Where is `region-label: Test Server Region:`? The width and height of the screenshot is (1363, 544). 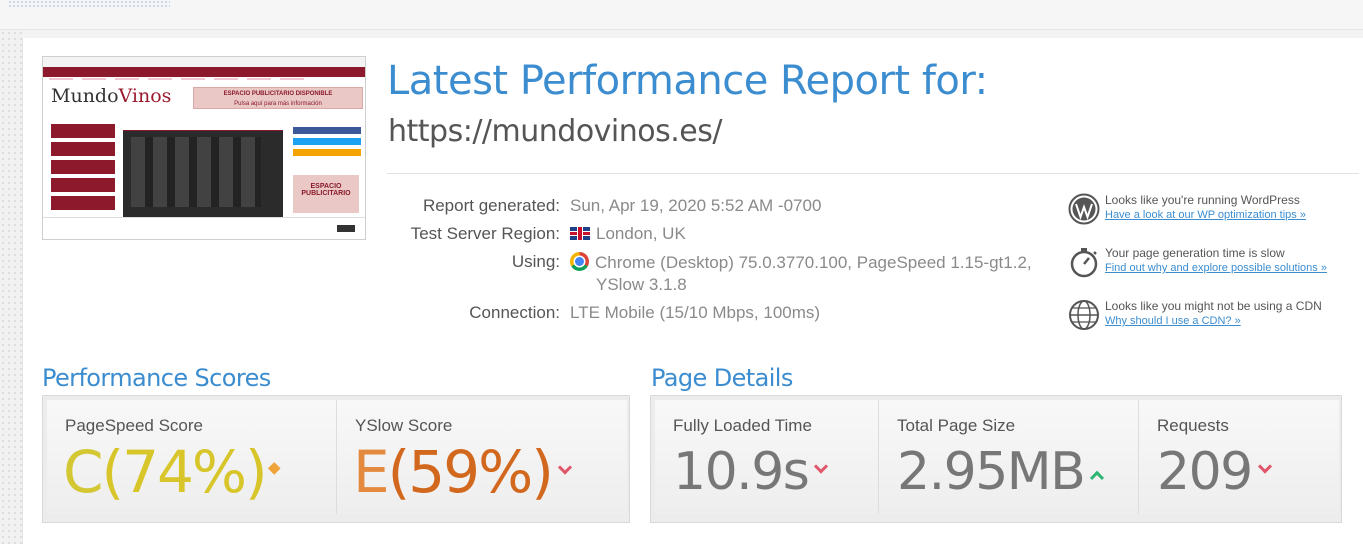
region-label: Test Server Region: is located at coordinates (485, 233).